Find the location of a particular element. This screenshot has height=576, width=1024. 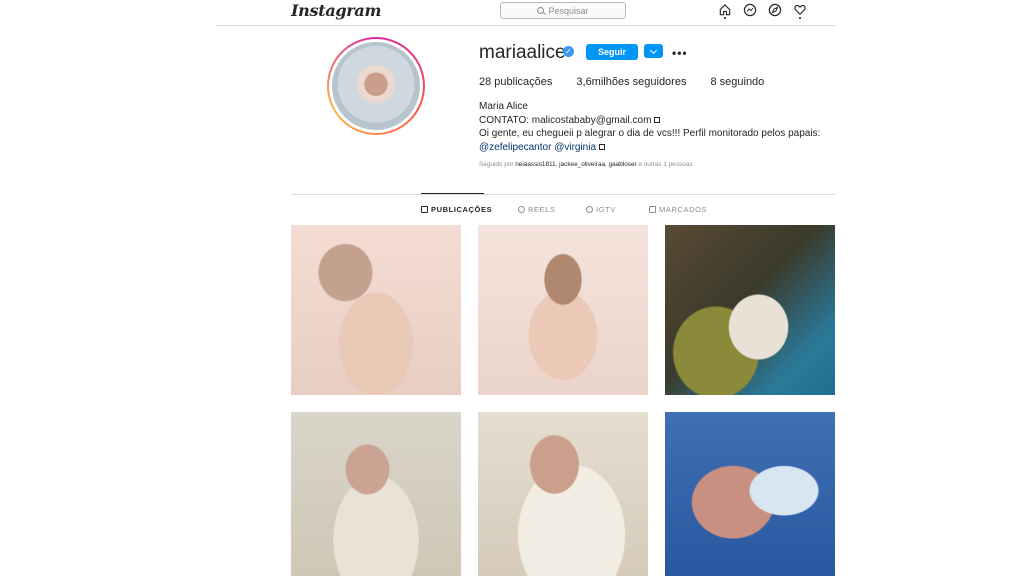

search-placeholder: Pesquisar is located at coordinates (568, 10).